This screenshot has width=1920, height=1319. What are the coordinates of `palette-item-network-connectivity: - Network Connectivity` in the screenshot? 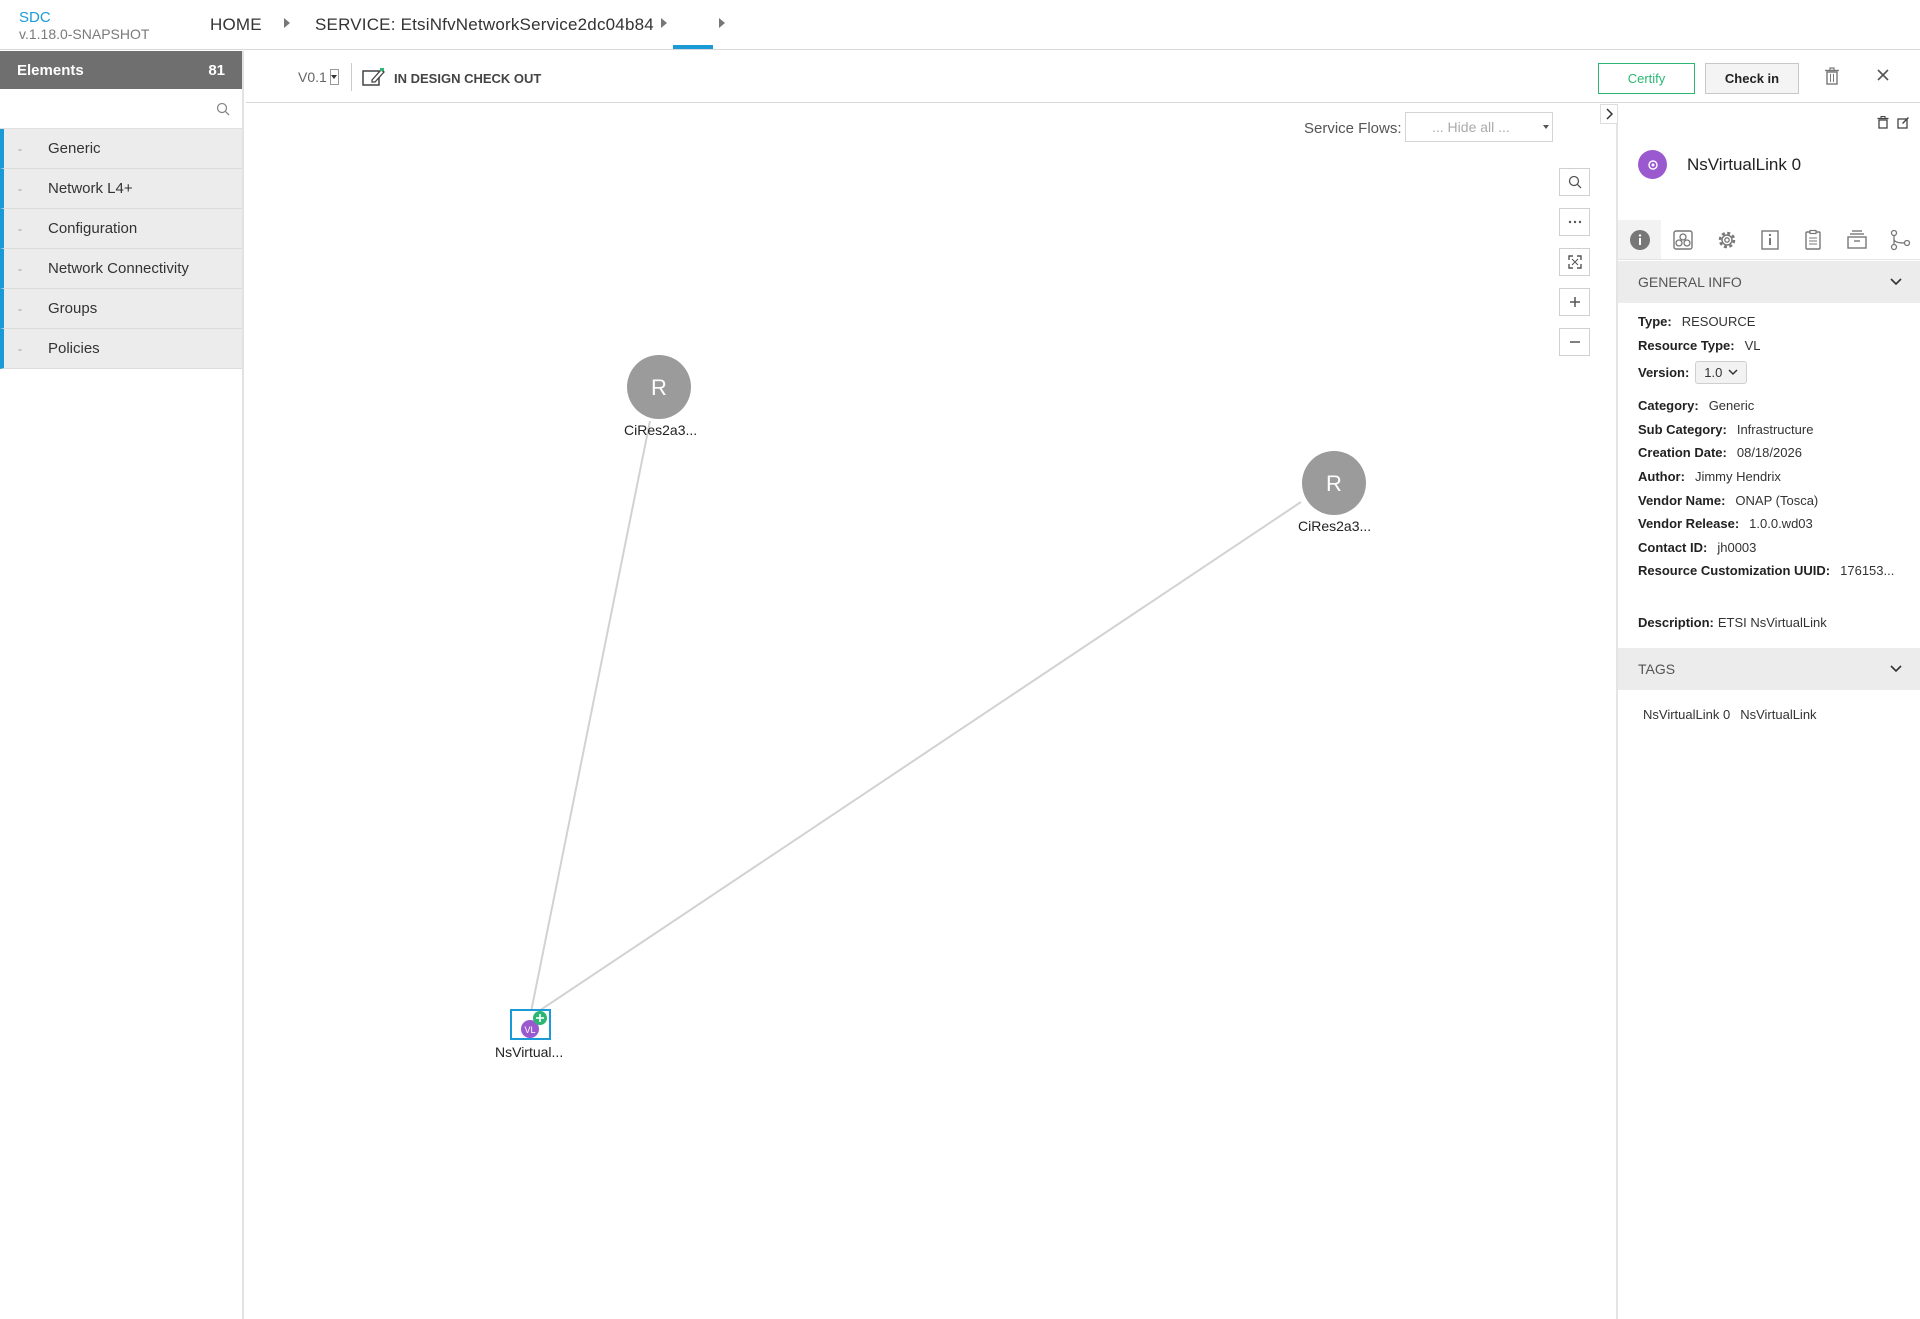 It's located at (121, 269).